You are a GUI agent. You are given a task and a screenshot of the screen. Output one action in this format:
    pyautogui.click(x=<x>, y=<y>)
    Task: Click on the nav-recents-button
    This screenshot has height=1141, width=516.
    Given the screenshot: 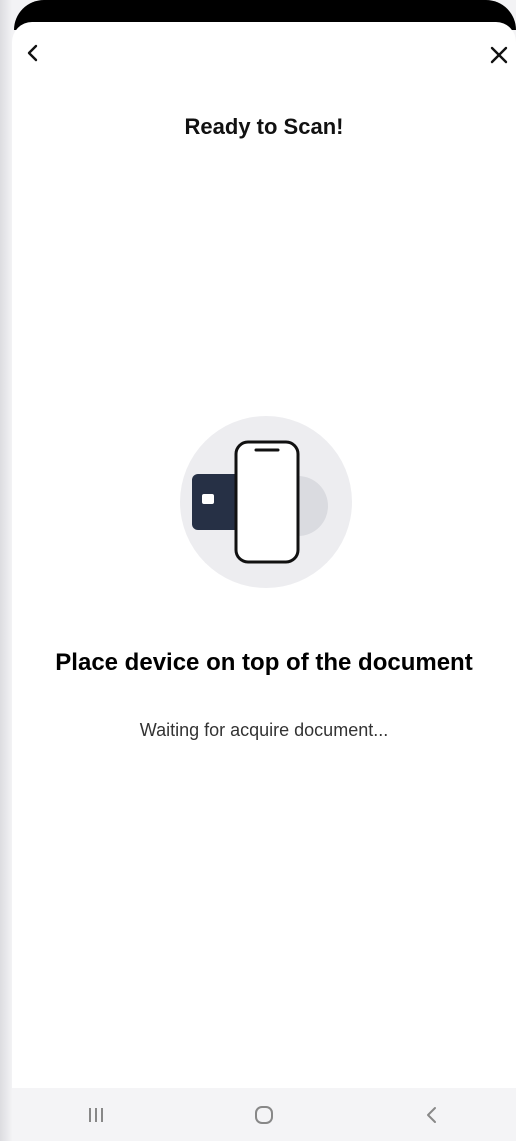 What is the action you would take?
    pyautogui.click(x=96, y=1115)
    